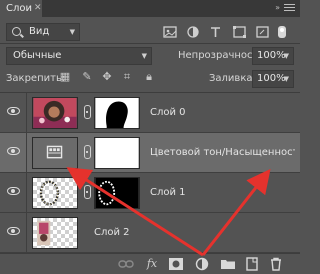 The width and height of the screenshot is (320, 274). I want to click on trash-icon, so click(276, 264).